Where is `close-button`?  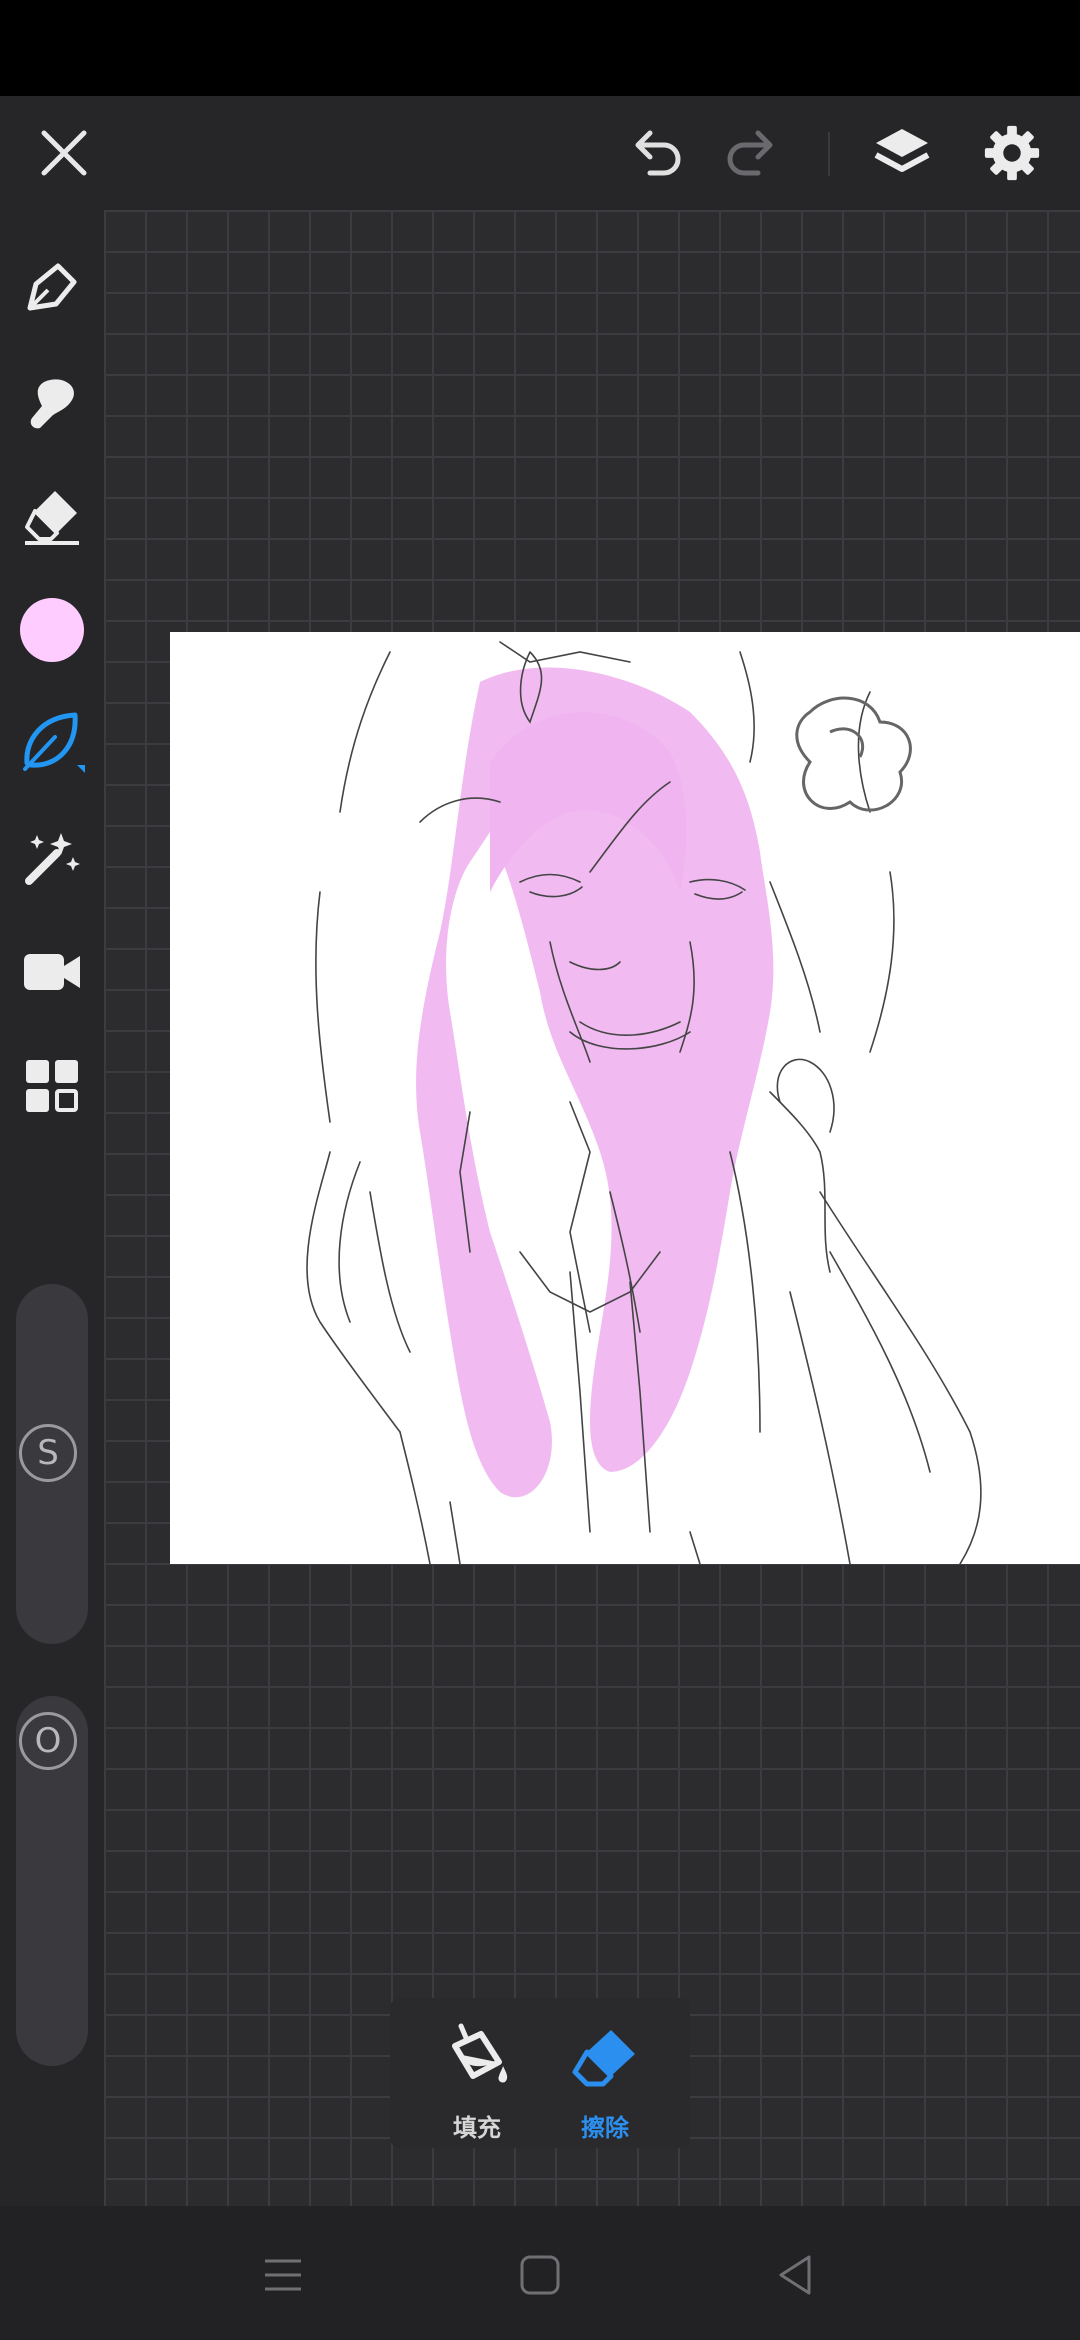 close-button is located at coordinates (64, 153).